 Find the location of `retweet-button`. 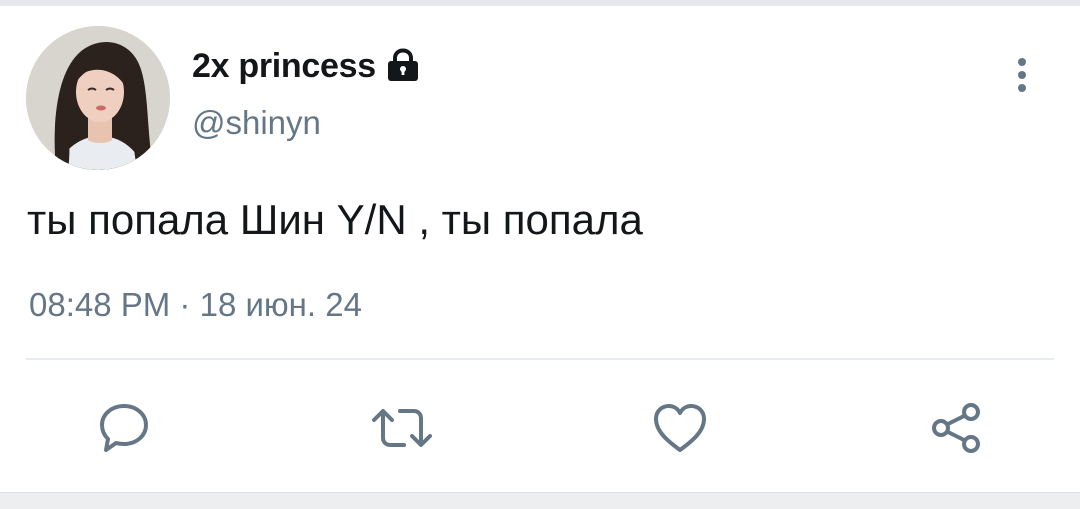

retweet-button is located at coordinates (401, 428).